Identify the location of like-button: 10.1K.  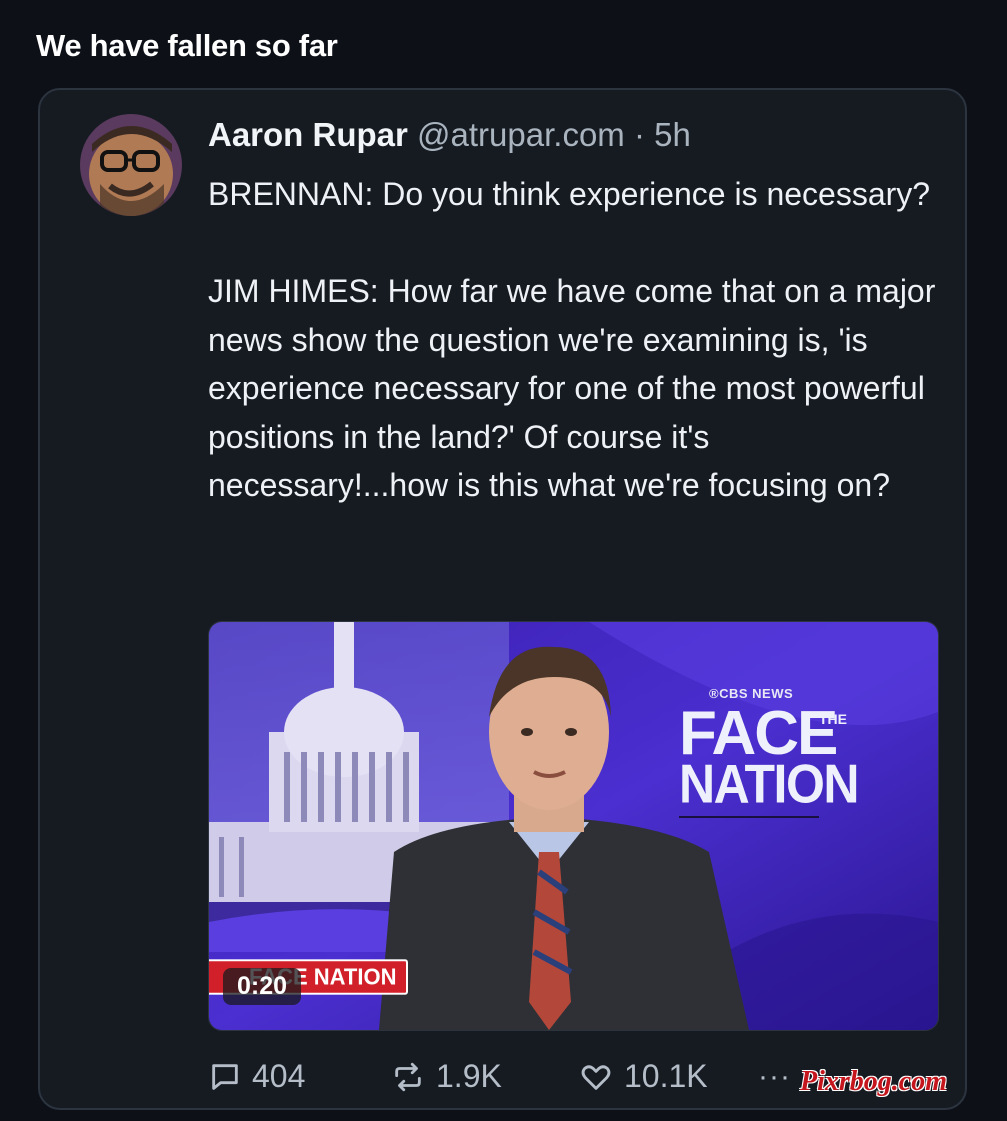
(668, 1076).